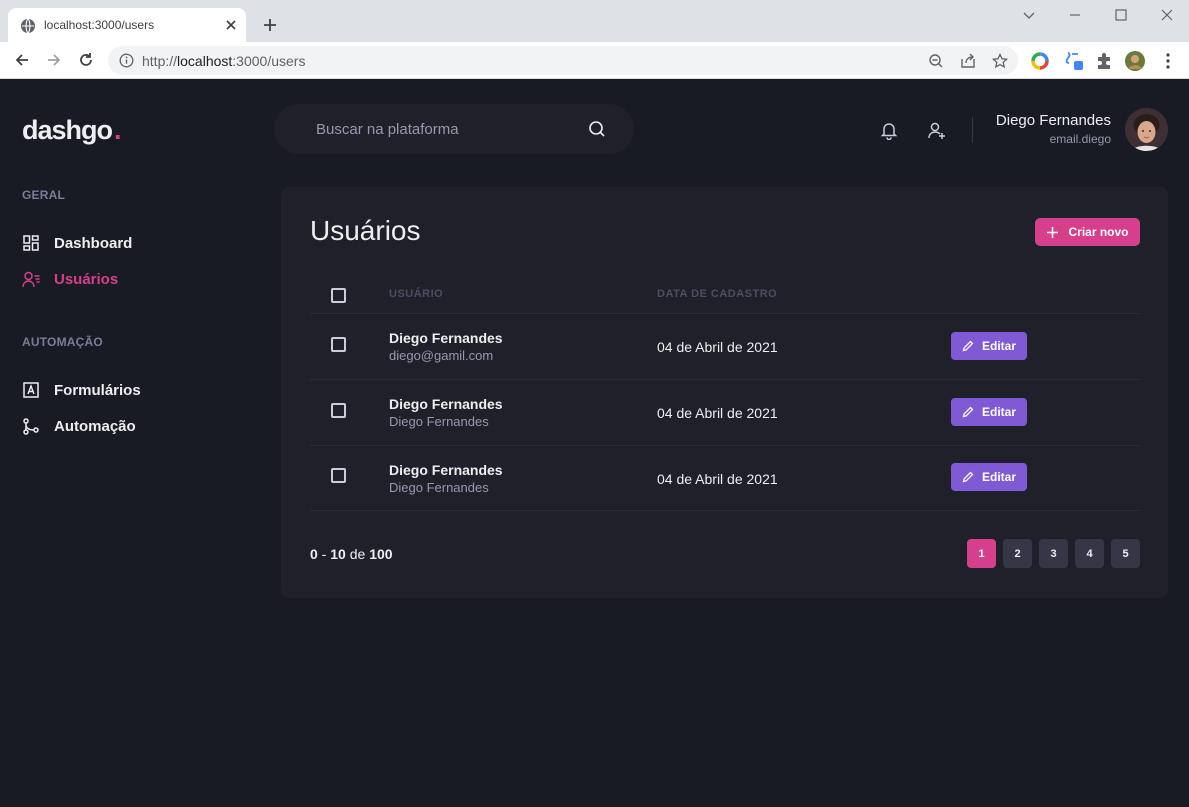 The image size is (1189, 807). I want to click on logo-text: dashgo, so click(67, 130).